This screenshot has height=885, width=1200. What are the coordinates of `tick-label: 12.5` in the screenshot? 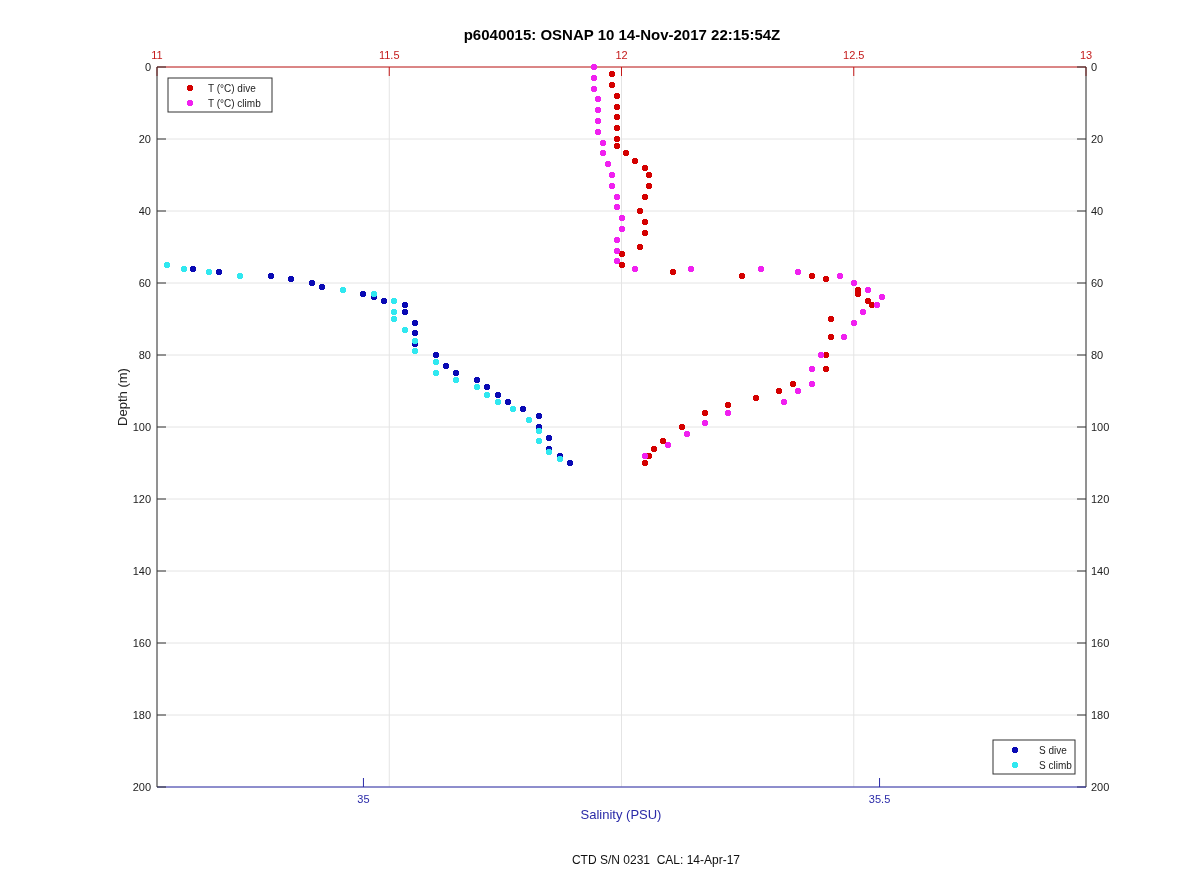 It's located at (854, 55).